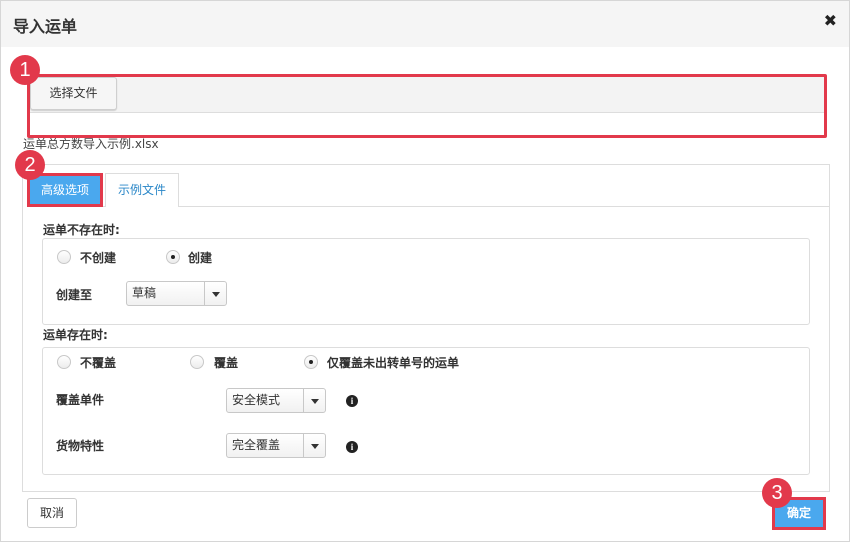  Describe the element at coordinates (197, 362) in the screenshot. I see `radio-overwrite` at that location.